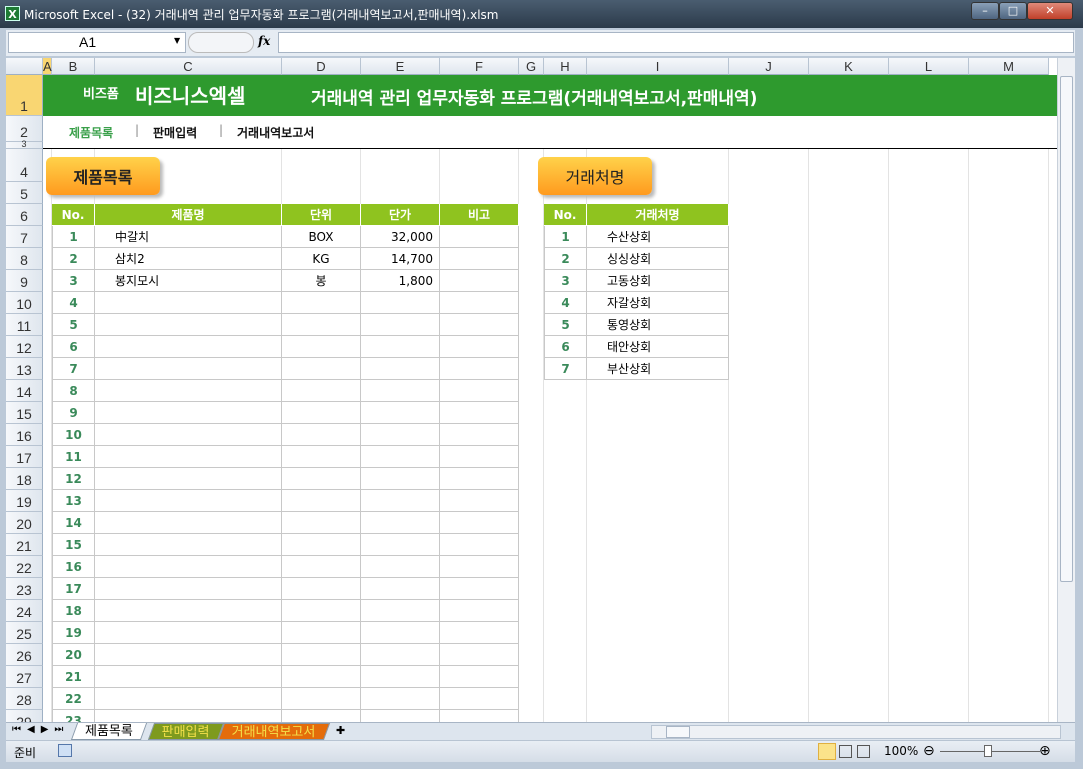 This screenshot has width=1083, height=769. I want to click on row-header-6: 6, so click(24, 215).